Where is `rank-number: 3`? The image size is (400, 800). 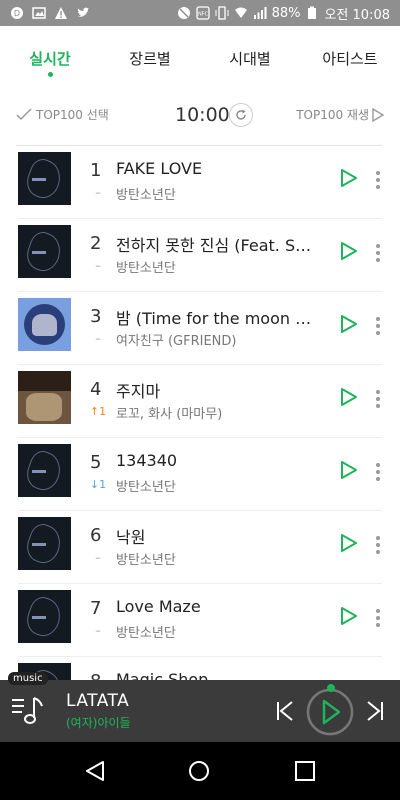 rank-number: 3 is located at coordinates (96, 316).